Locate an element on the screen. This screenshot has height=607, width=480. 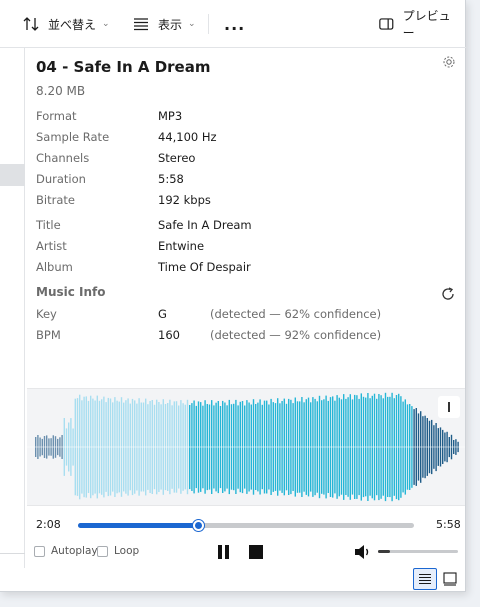
music-info-heading: Music Info is located at coordinates (71, 292).